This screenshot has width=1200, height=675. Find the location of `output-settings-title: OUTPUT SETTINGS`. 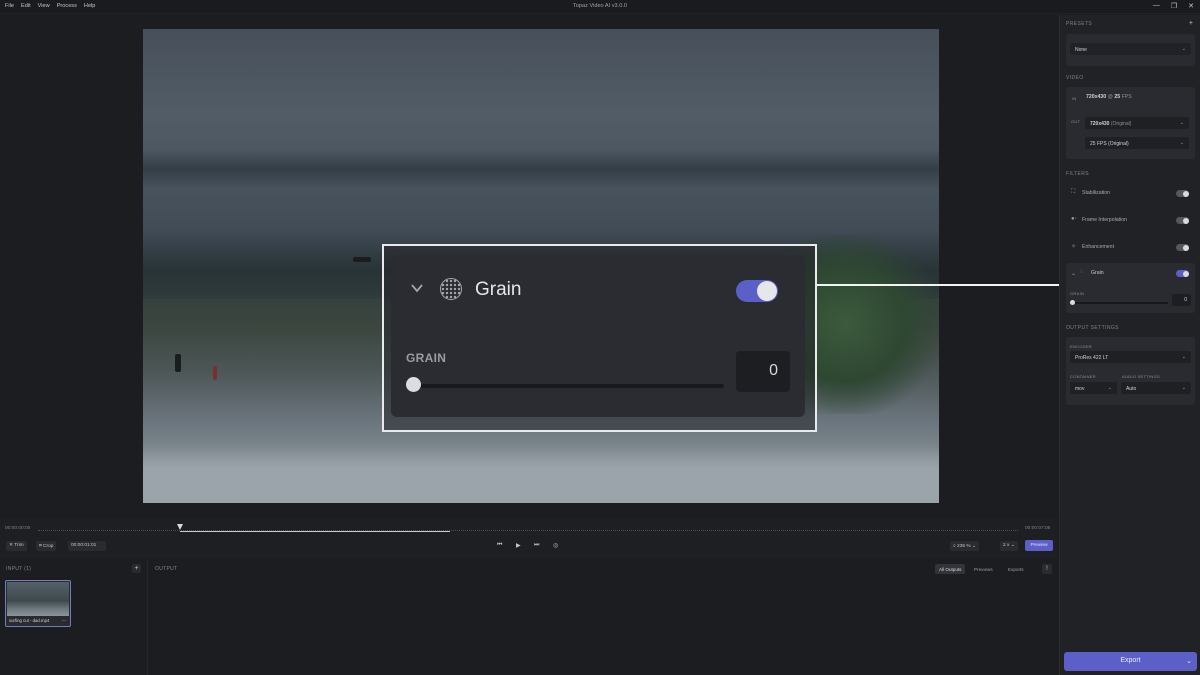

output-settings-title: OUTPUT SETTINGS is located at coordinates (1092, 328).